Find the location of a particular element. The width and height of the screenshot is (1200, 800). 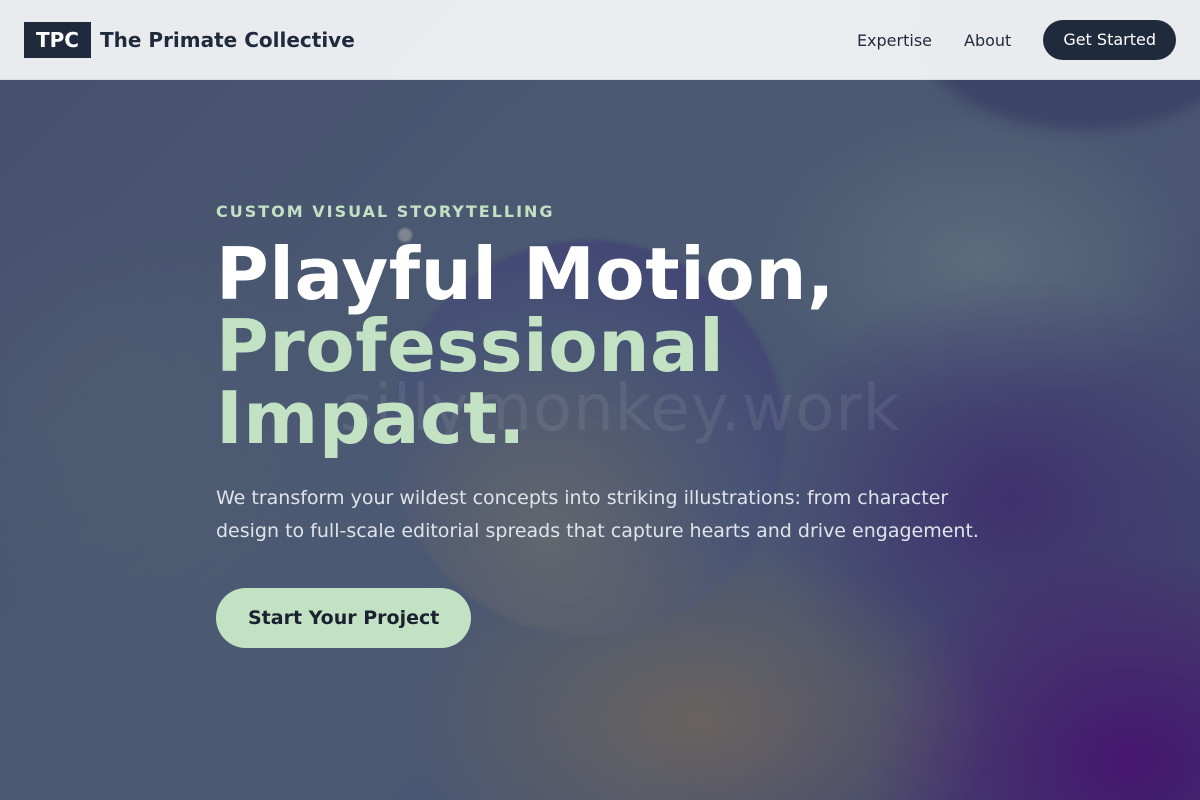

get-started-button: Get Started is located at coordinates (1109, 40).